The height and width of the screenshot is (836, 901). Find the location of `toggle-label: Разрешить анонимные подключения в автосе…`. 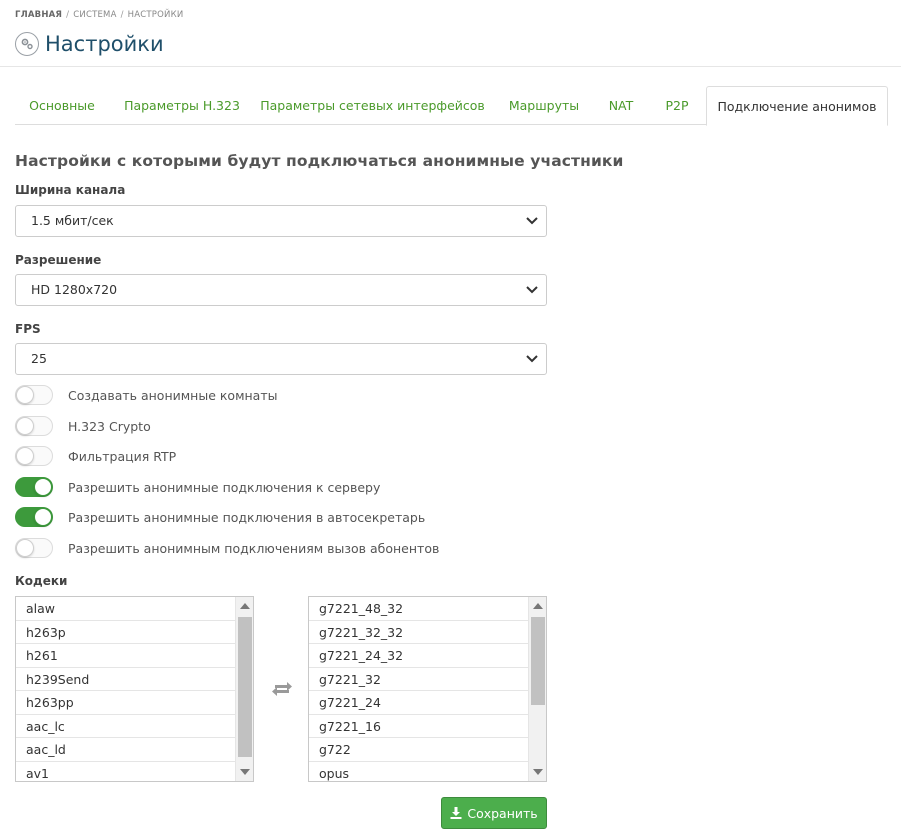

toggle-label: Разрешить анонимные подключения в автосе… is located at coordinates (247, 517).